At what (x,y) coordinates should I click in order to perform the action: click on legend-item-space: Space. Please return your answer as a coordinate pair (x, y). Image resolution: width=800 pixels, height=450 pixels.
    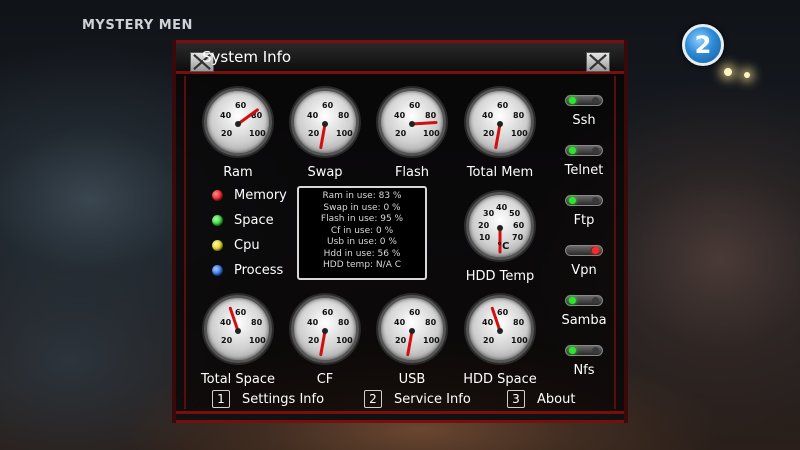
    Looking at the image, I should click on (243, 220).